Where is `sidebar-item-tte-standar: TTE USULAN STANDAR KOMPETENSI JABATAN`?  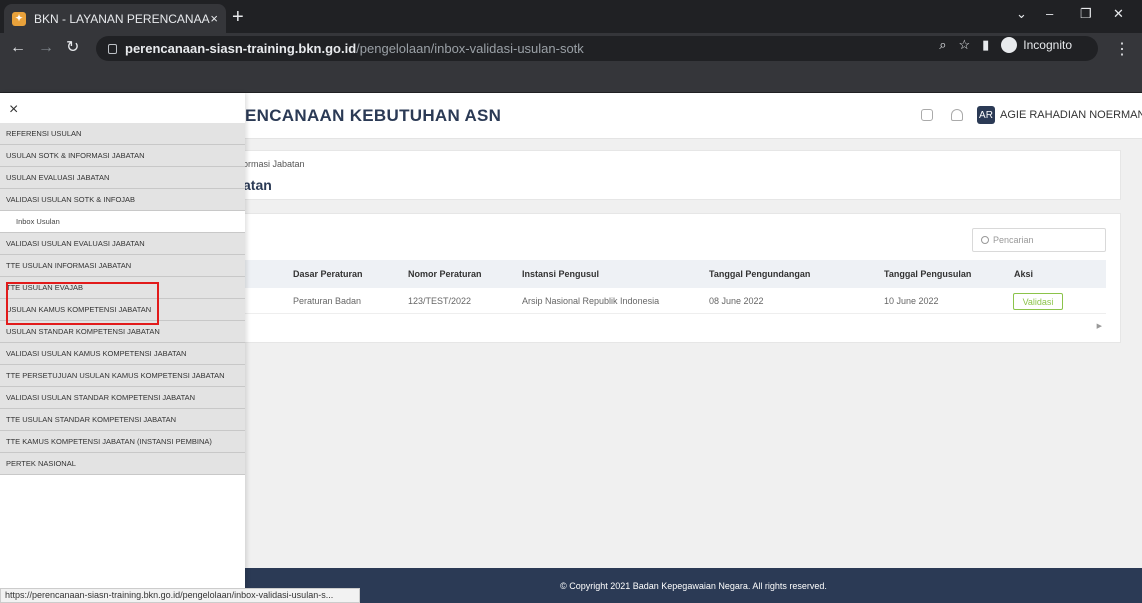 sidebar-item-tte-standar: TTE USULAN STANDAR KOMPETENSI JABATAN is located at coordinates (122, 420).